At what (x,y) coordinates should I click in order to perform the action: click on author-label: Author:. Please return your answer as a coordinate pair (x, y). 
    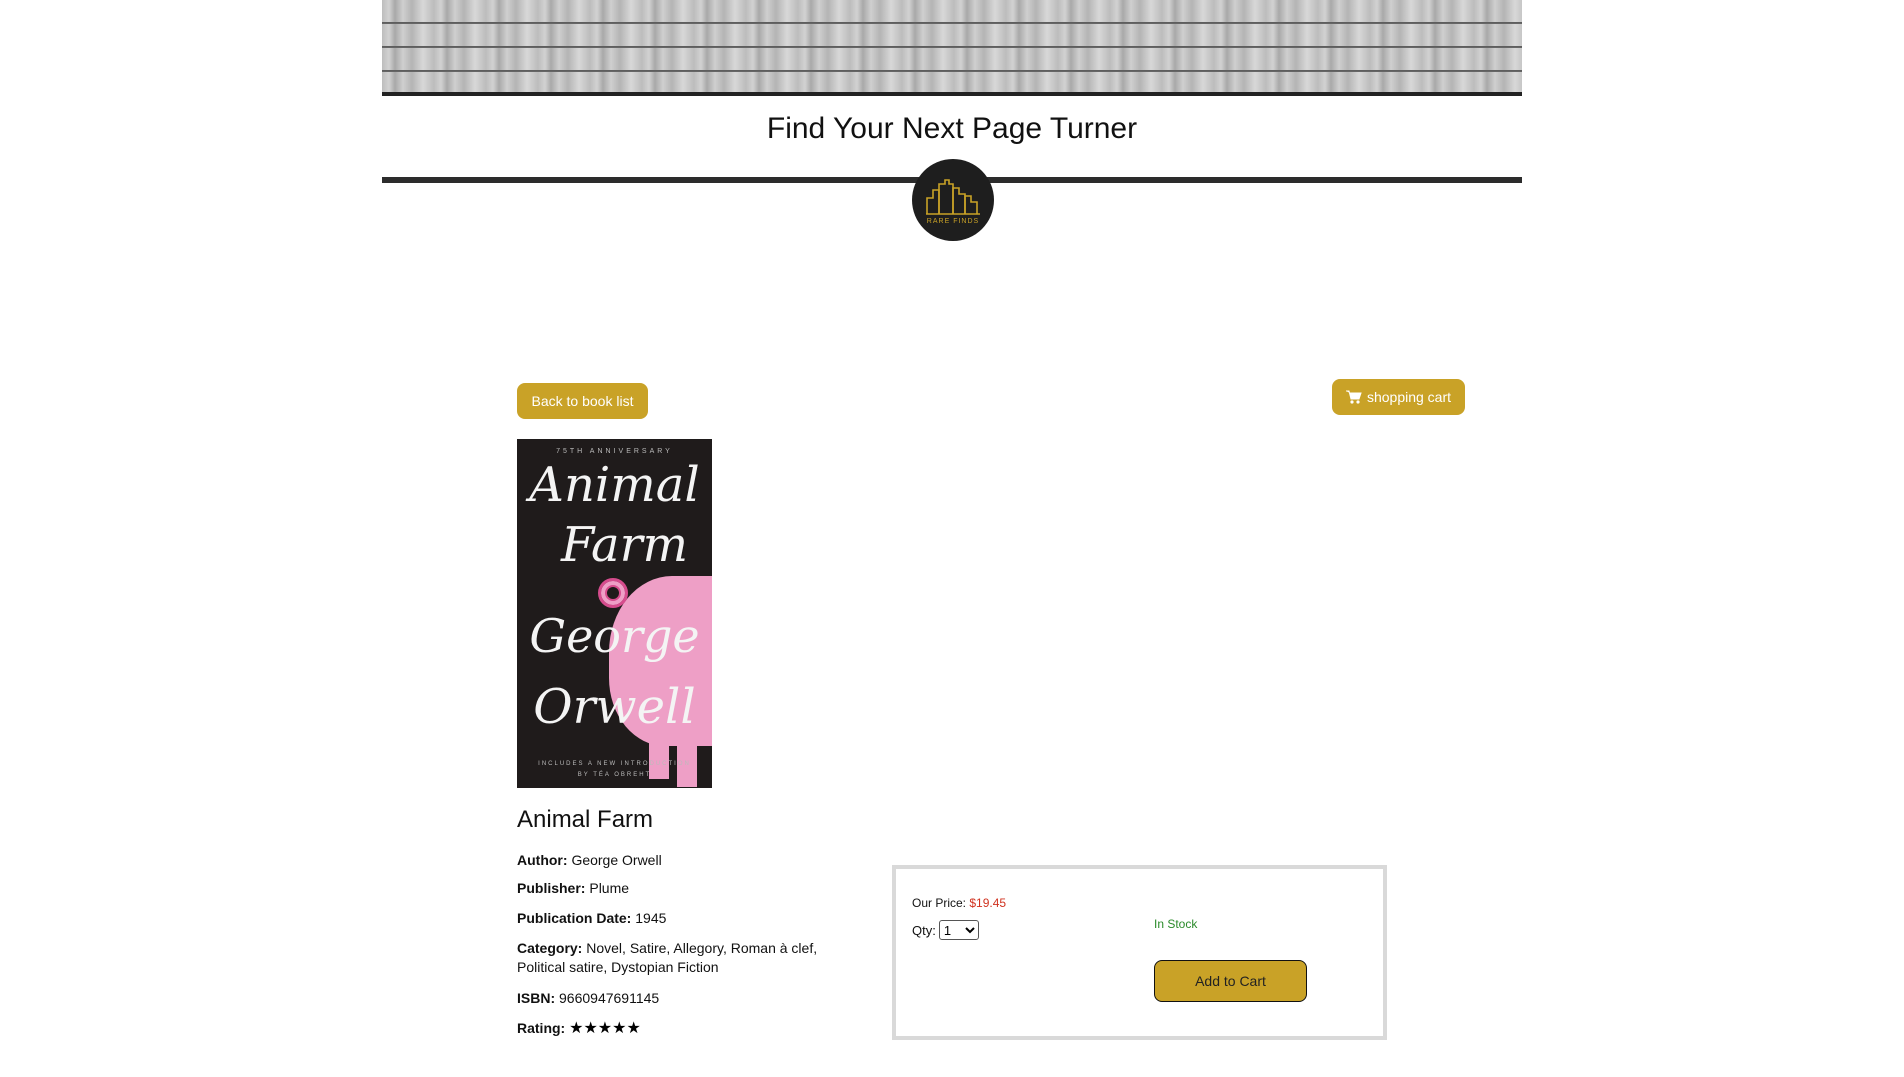
    Looking at the image, I should click on (542, 860).